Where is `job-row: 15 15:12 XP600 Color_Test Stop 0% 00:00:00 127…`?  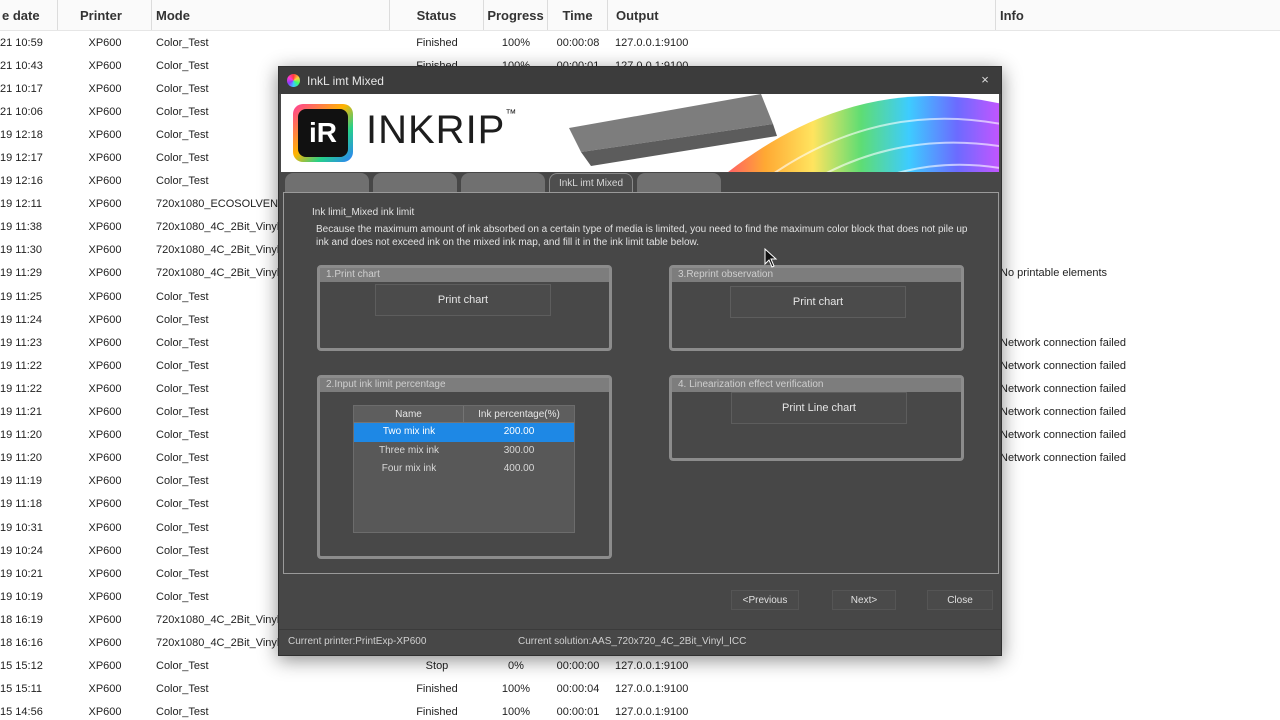 job-row: 15 15:12 XP600 Color_Test Stop 0% 00:00:00 127… is located at coordinates (640, 666).